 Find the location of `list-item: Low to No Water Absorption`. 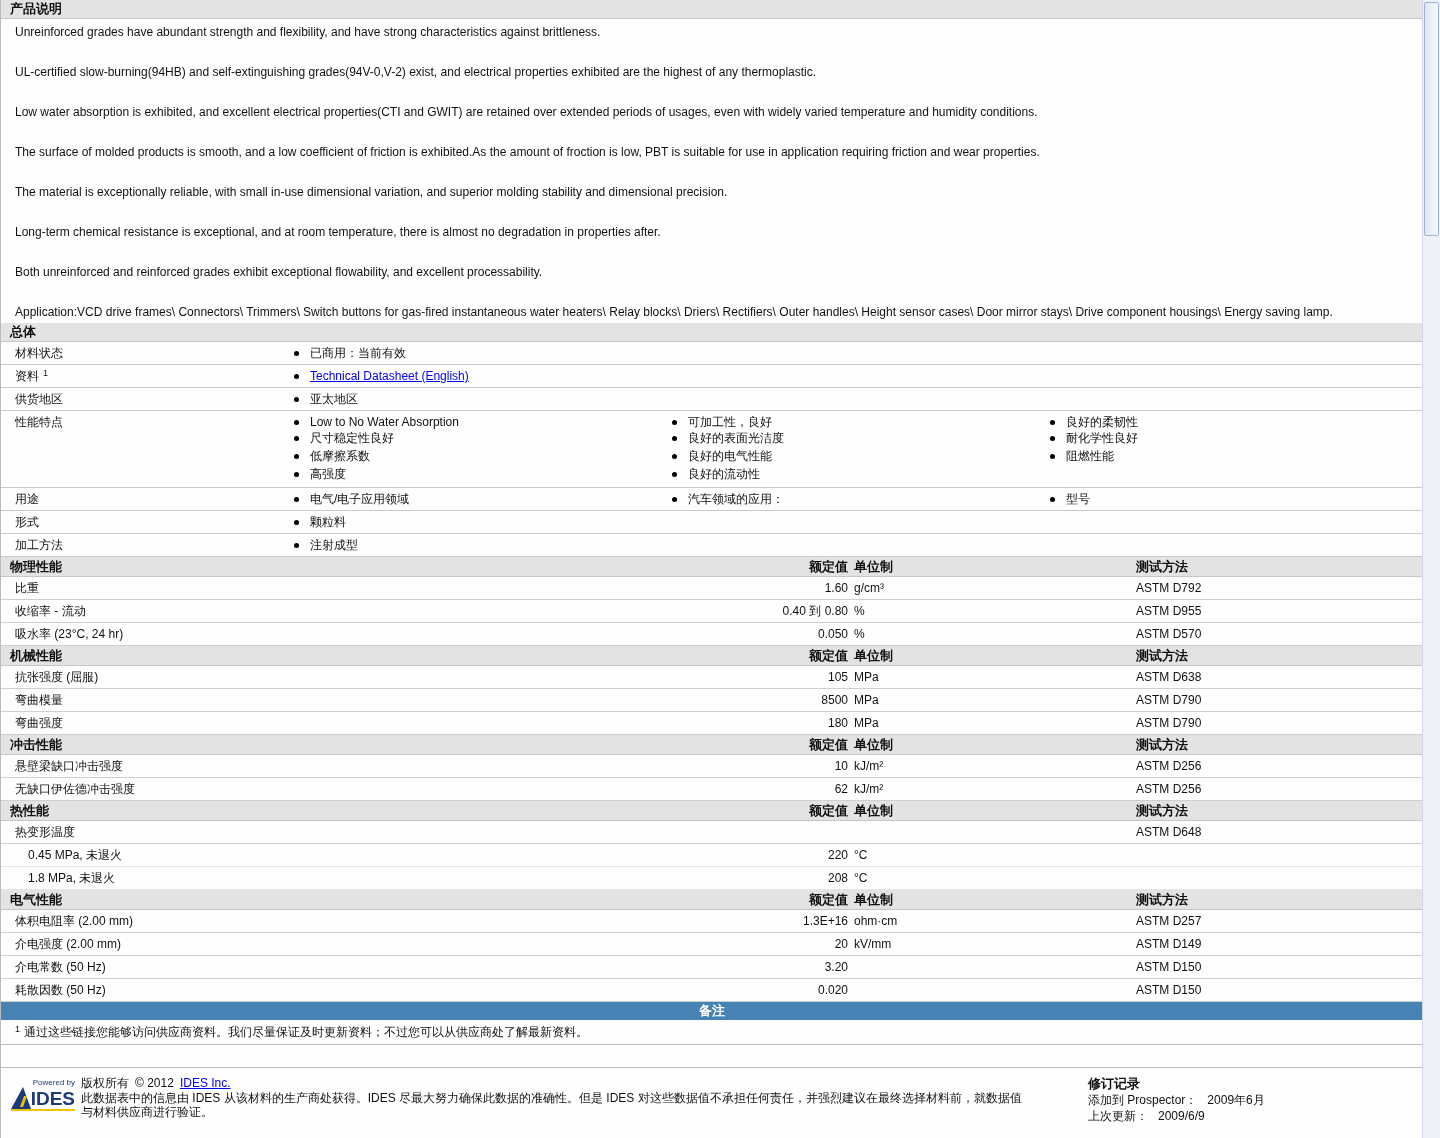

list-item: Low to No Water Absorption is located at coordinates (384, 422).